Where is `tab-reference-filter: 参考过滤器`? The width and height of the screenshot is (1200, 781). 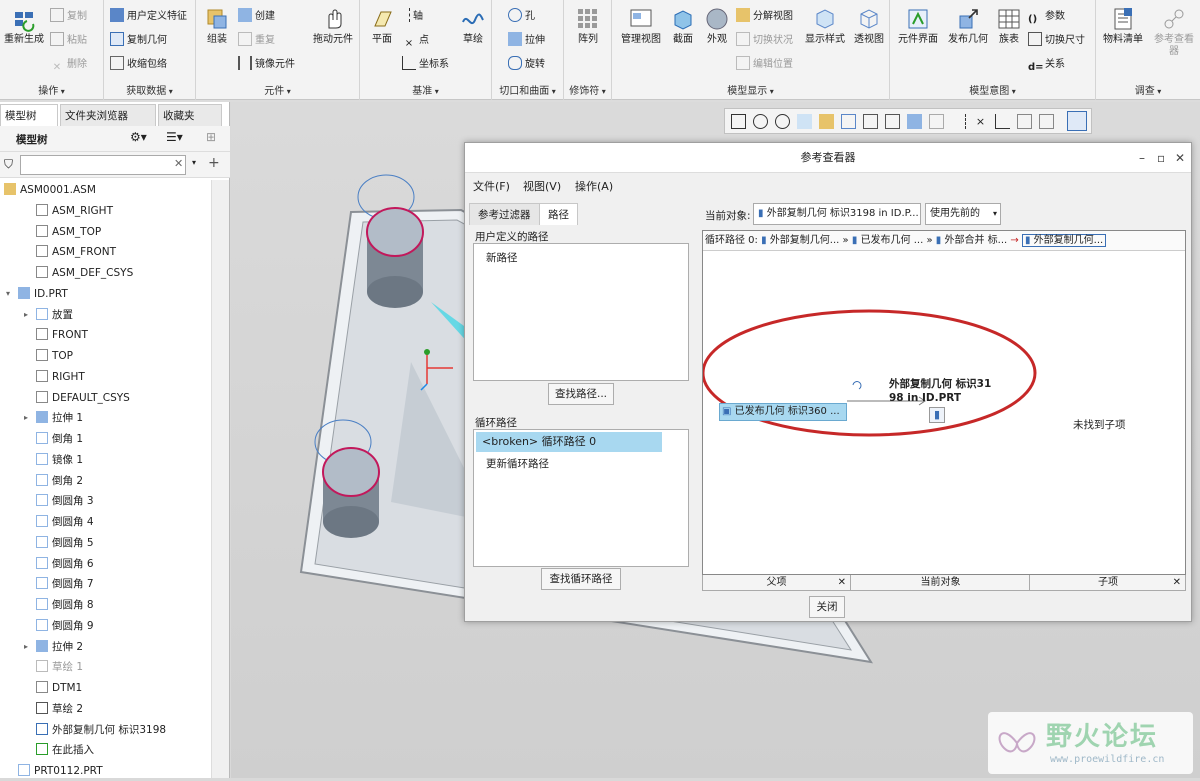
tab-reference-filter: 参考过滤器 is located at coordinates (504, 214).